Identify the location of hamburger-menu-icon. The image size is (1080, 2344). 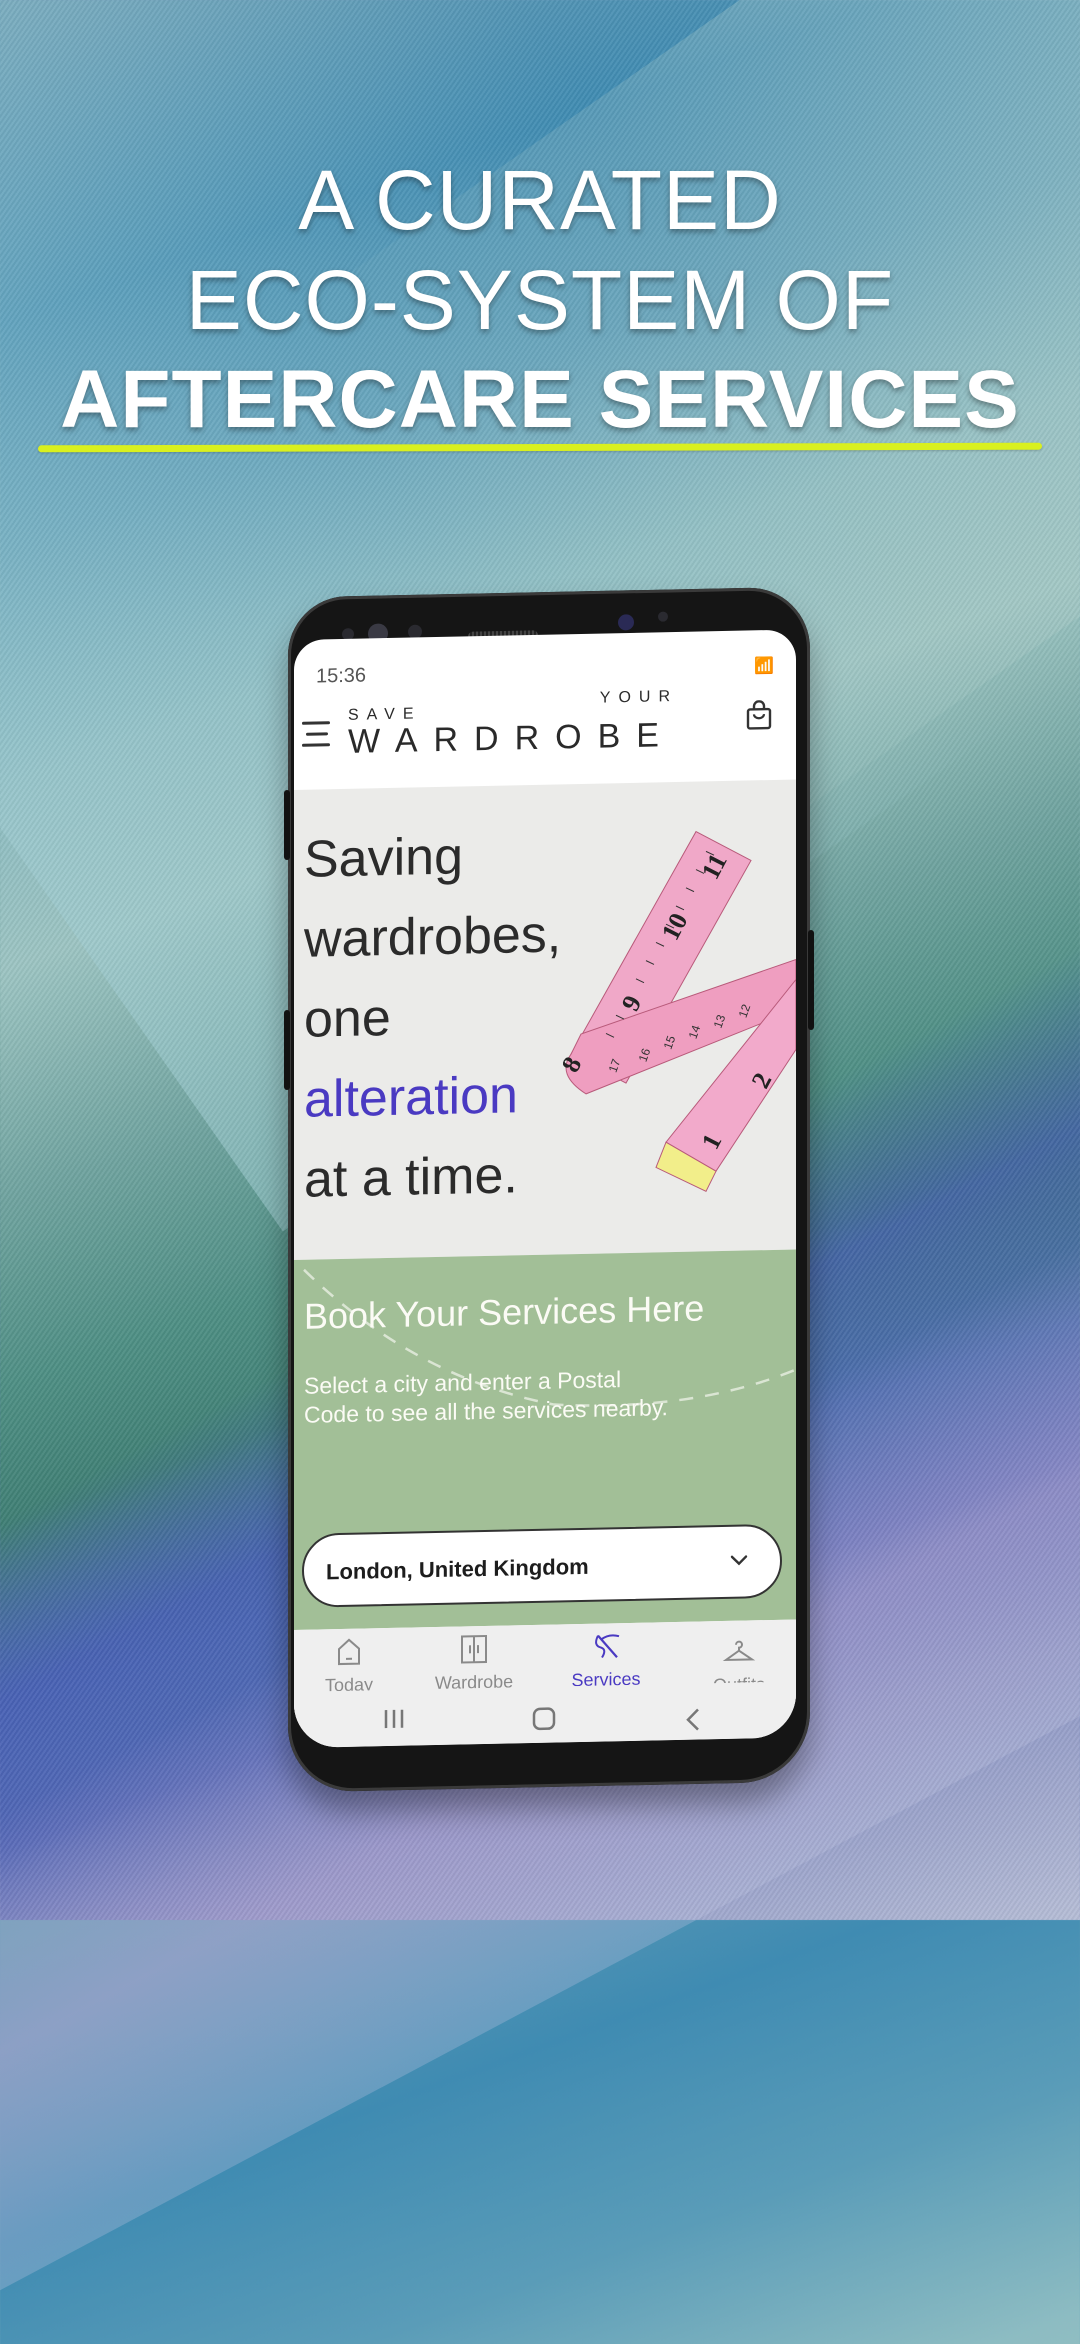
(317, 734).